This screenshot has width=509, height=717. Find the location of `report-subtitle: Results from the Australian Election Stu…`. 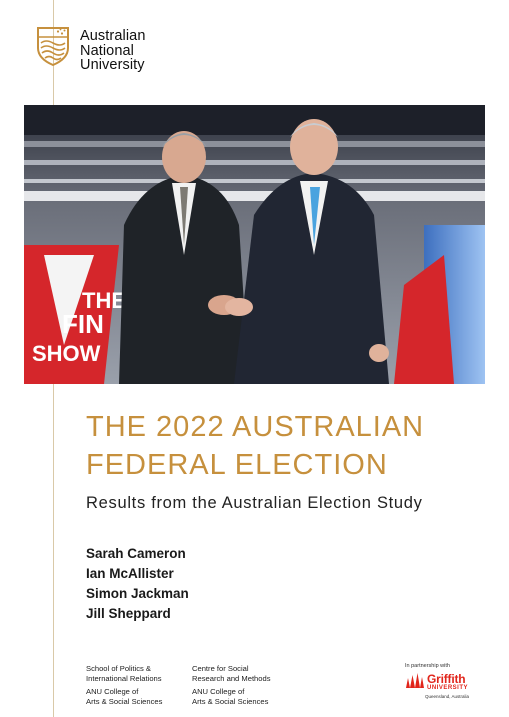

report-subtitle: Results from the Australian Election Stu… is located at coordinates (254, 503).